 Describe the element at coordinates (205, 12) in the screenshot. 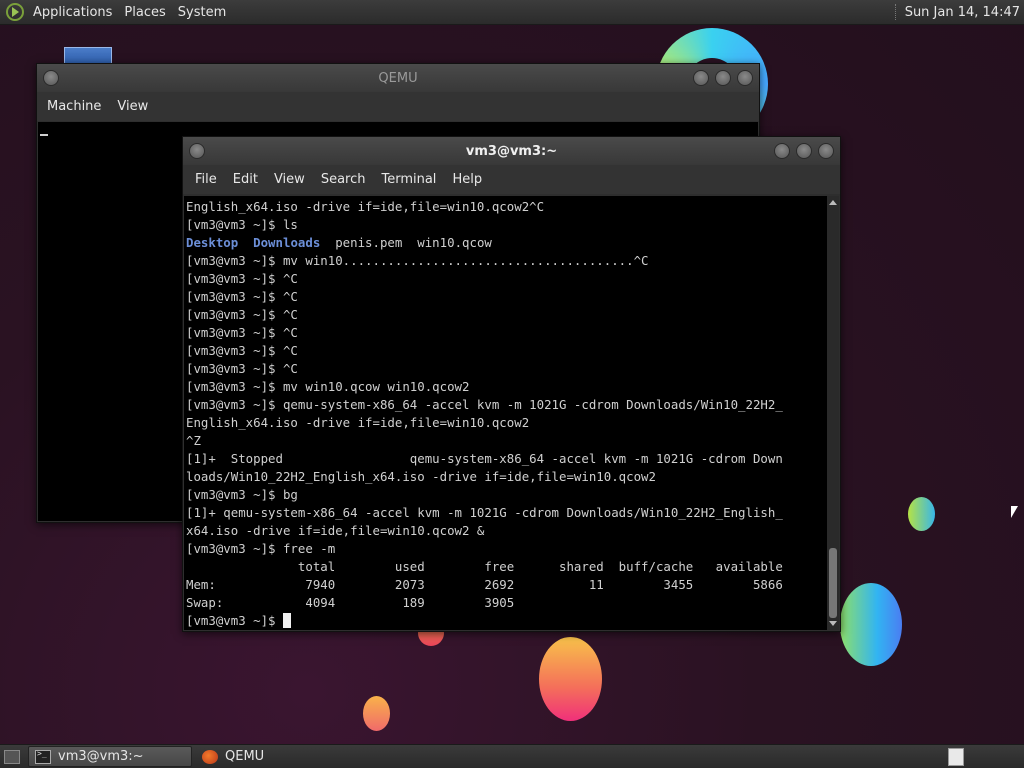

I see `menu-system: System` at that location.